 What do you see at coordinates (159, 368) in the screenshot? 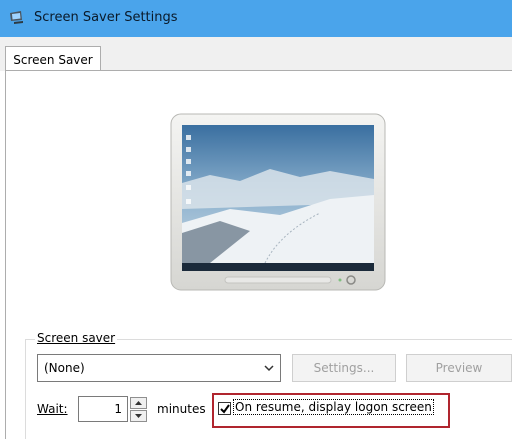
I see `screen-saver-select: (None)` at bounding box center [159, 368].